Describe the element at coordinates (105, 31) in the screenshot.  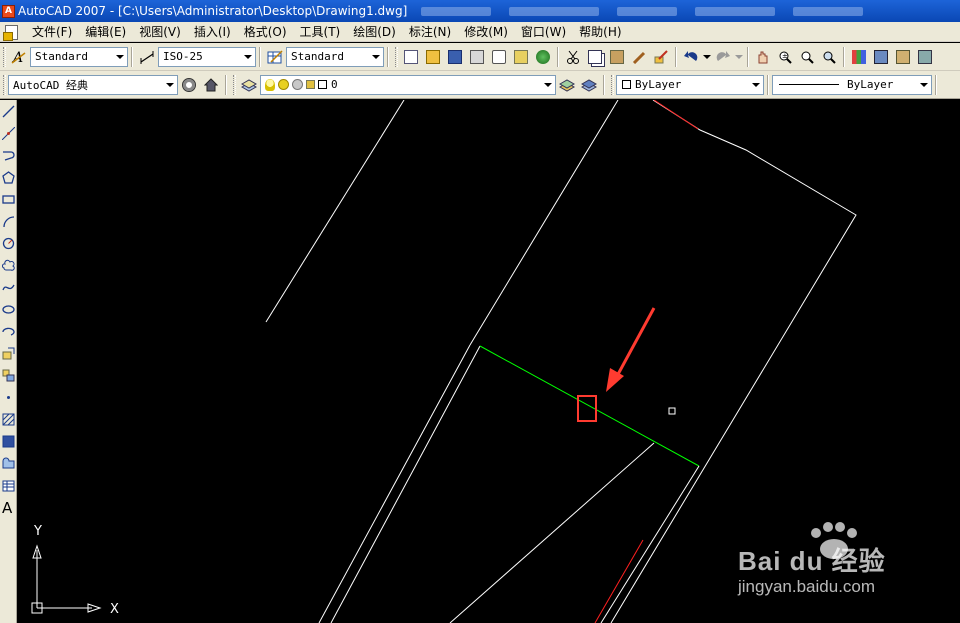
I see `menu-edit: 编辑(E)` at that location.